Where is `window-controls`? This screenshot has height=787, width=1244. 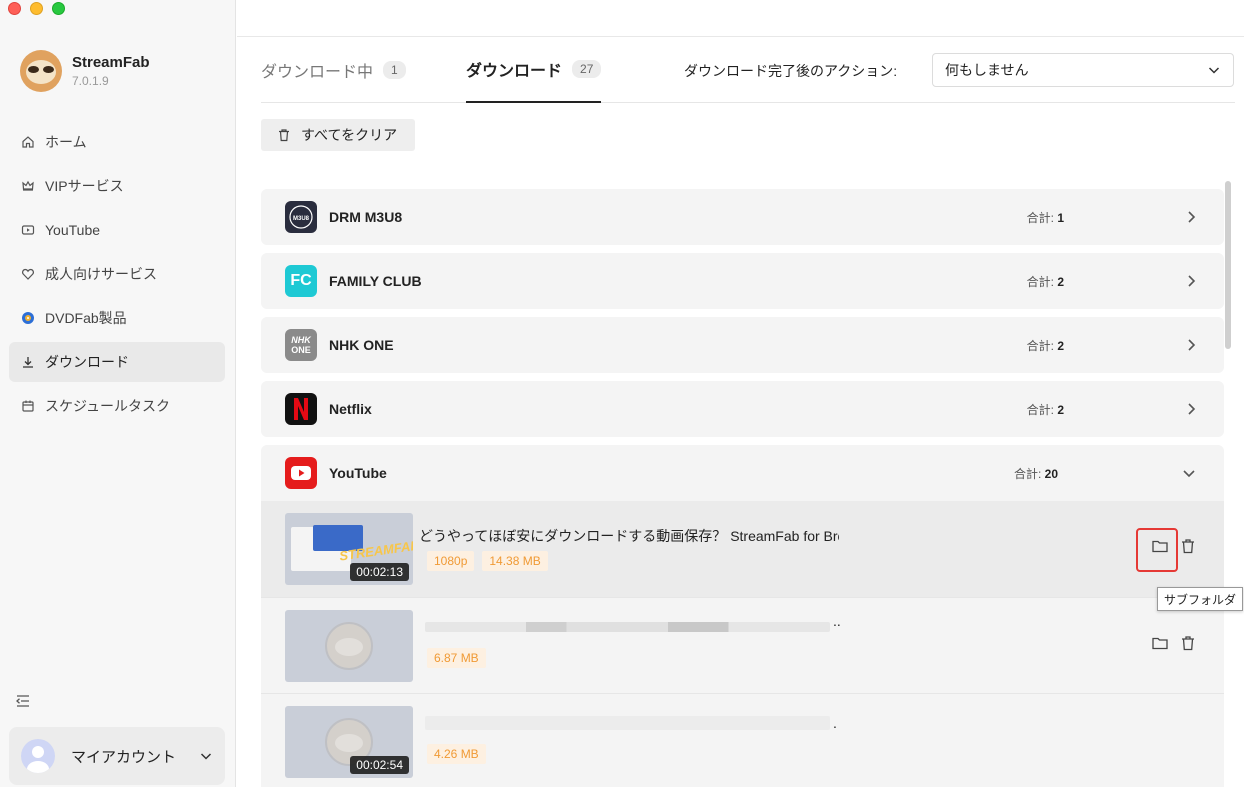
window-controls is located at coordinates (36, 8).